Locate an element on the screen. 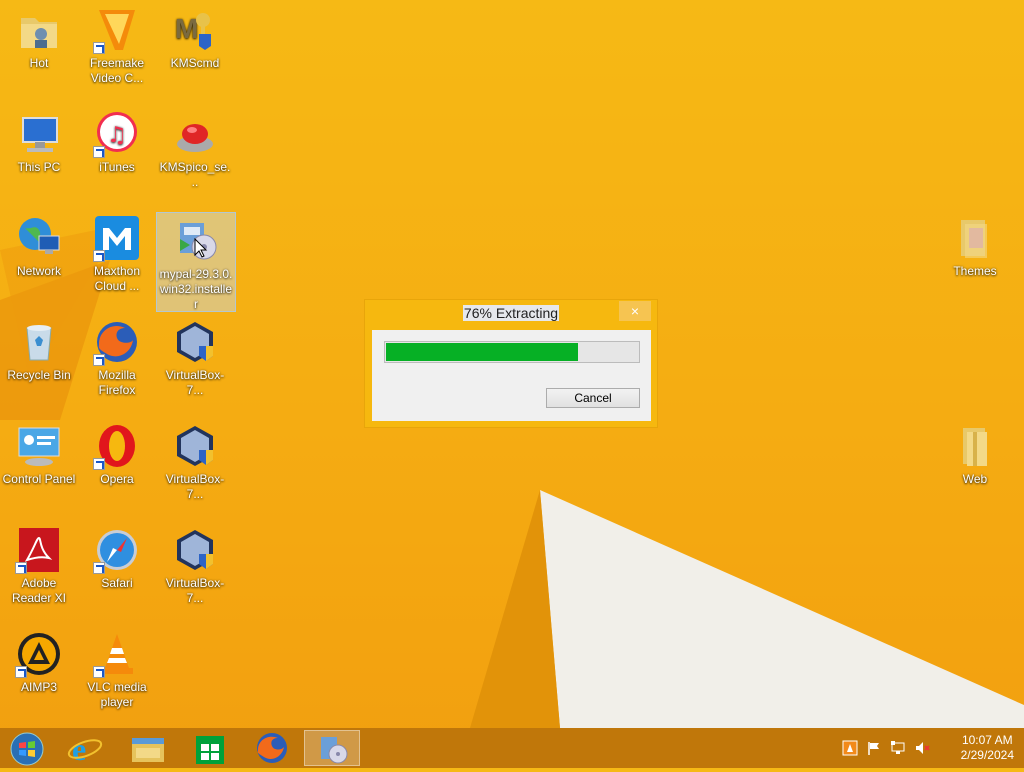  desktop-icon-adobe-reader: Adobe Reader XI is located at coordinates (39, 564).